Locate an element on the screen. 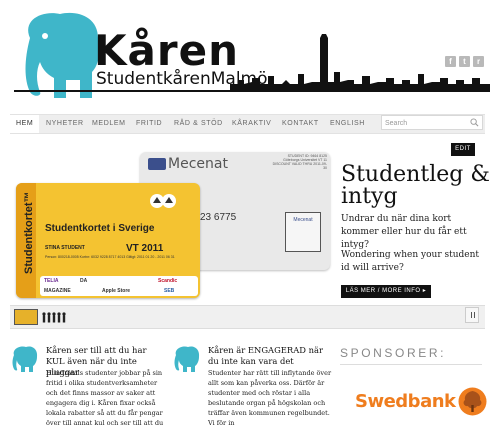 This screenshot has height=432, width=490. social-links: f t r is located at coordinates (464, 61).